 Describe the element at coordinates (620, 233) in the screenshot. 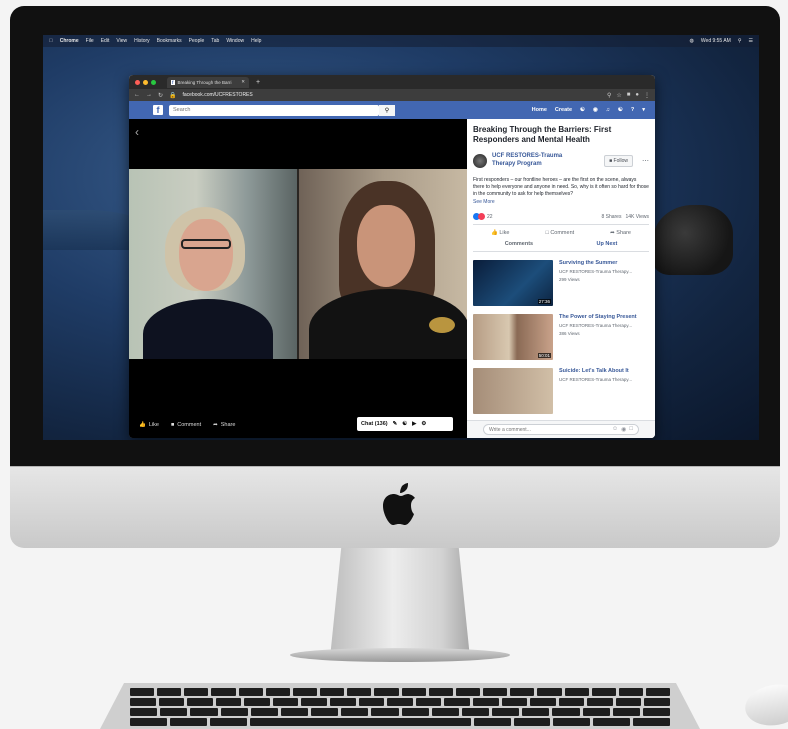

I see `share-button: ➦ Share` at that location.